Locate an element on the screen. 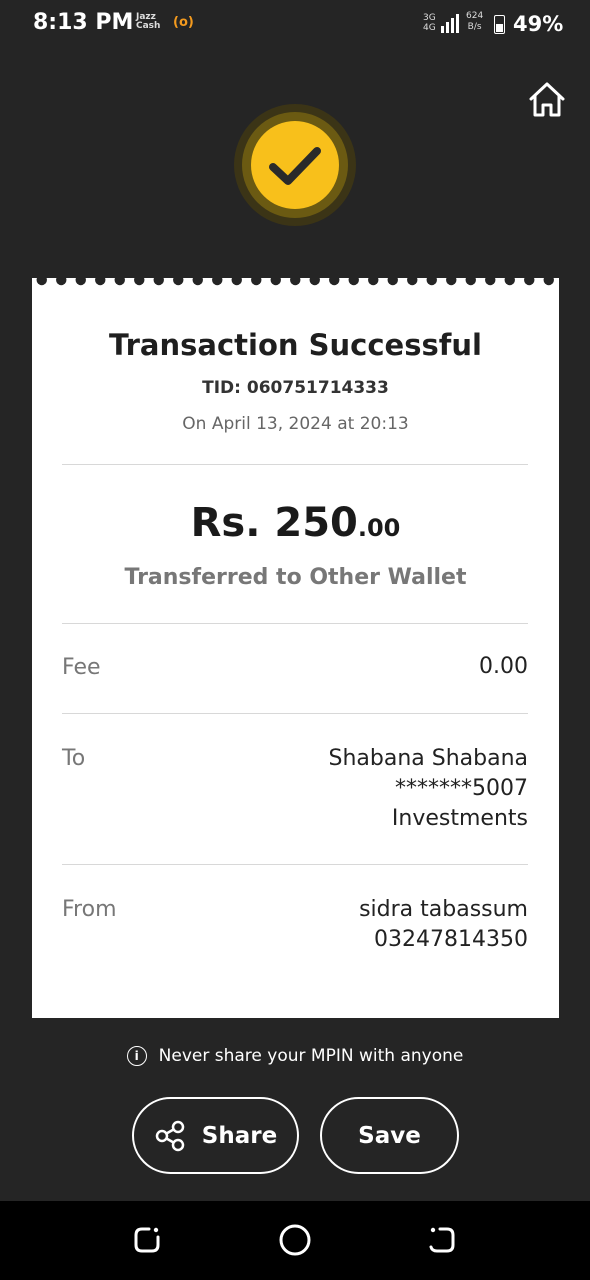 The image size is (590, 1280). fee-value: 0.00 is located at coordinates (503, 666).